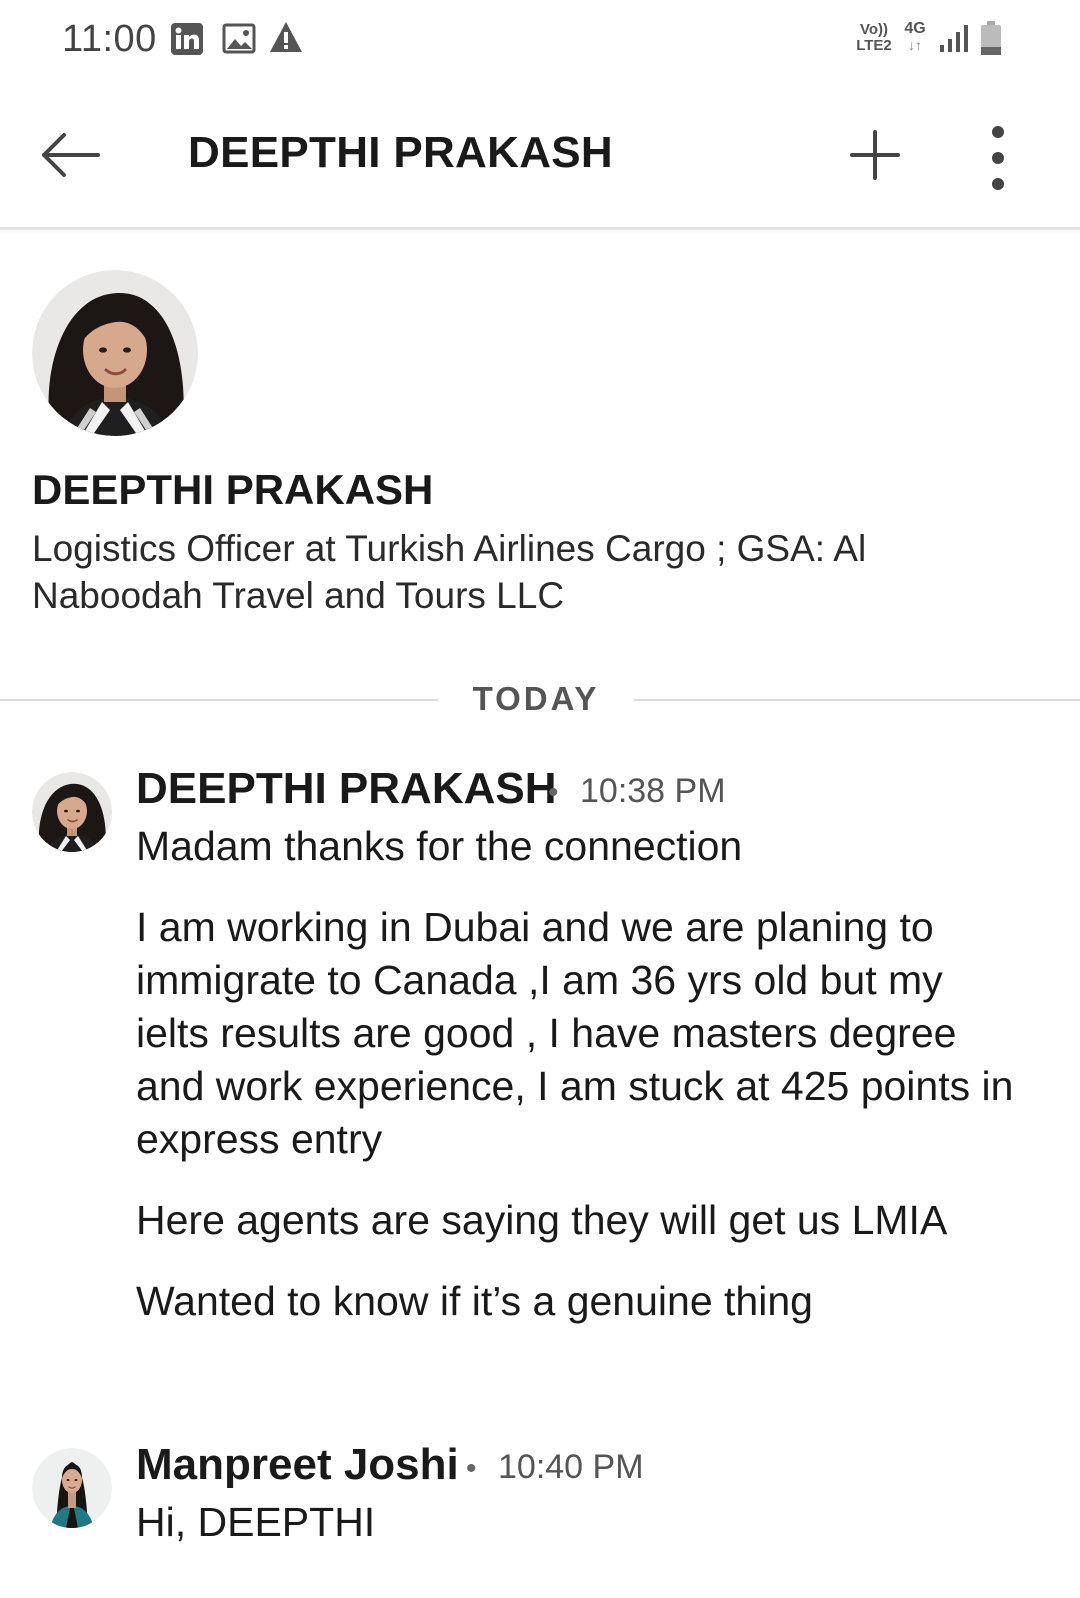 The image size is (1080, 1598). Describe the element at coordinates (297, 1465) in the screenshot. I see `message-sender: Manpreet Joshi` at that location.